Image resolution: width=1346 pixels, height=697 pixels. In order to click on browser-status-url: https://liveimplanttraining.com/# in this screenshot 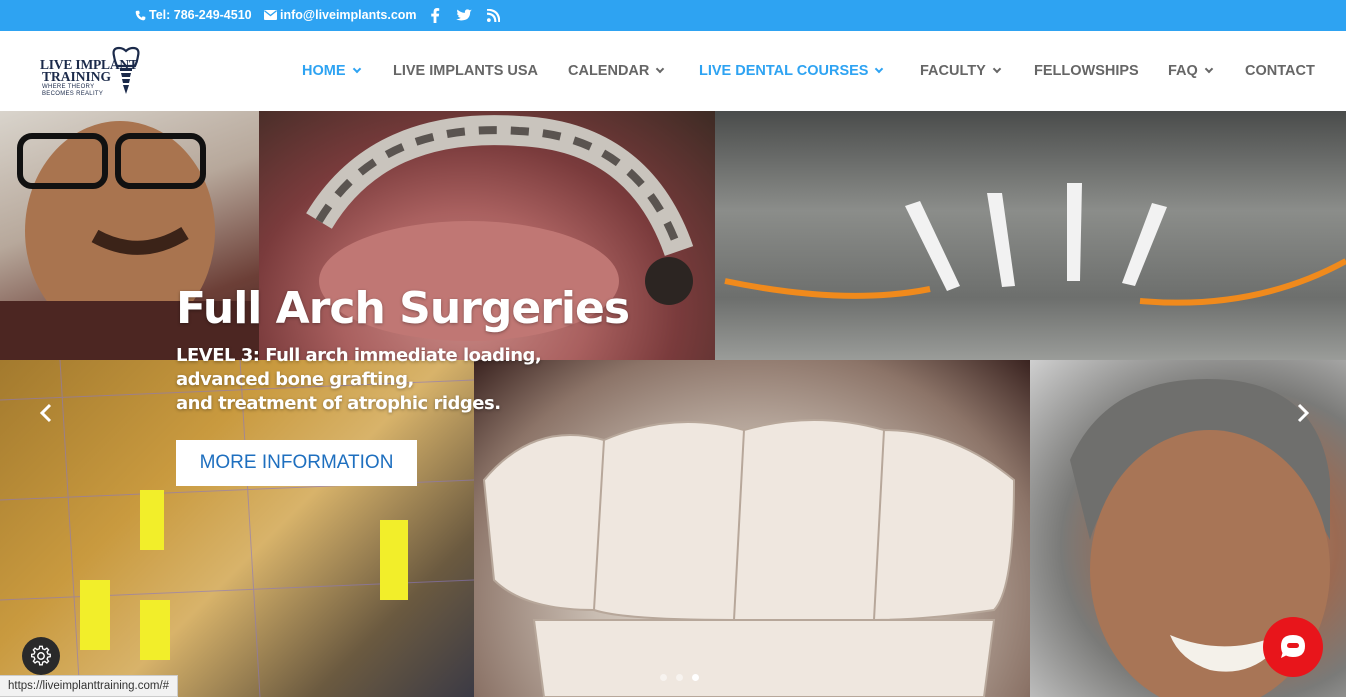, I will do `click(89, 686)`.